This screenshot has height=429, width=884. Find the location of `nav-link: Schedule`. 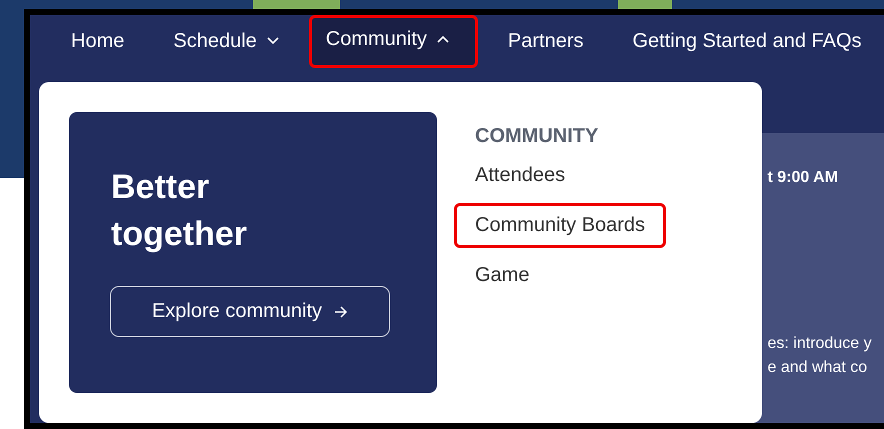

nav-link: Schedule is located at coordinates (226, 41).